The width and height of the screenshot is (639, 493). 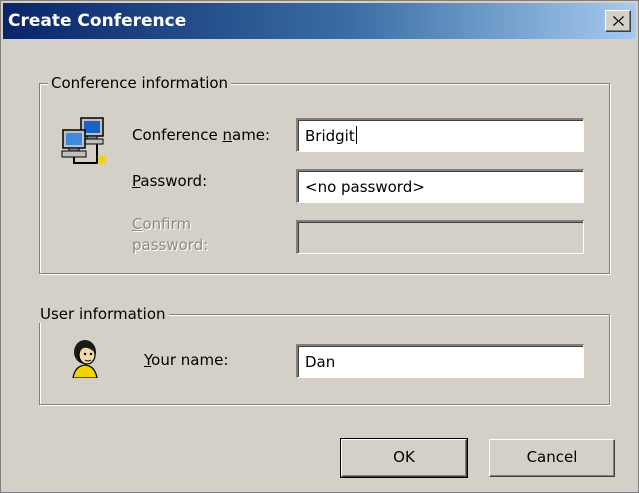 I want to click on conference-information-legend: Conference information, so click(x=140, y=83).